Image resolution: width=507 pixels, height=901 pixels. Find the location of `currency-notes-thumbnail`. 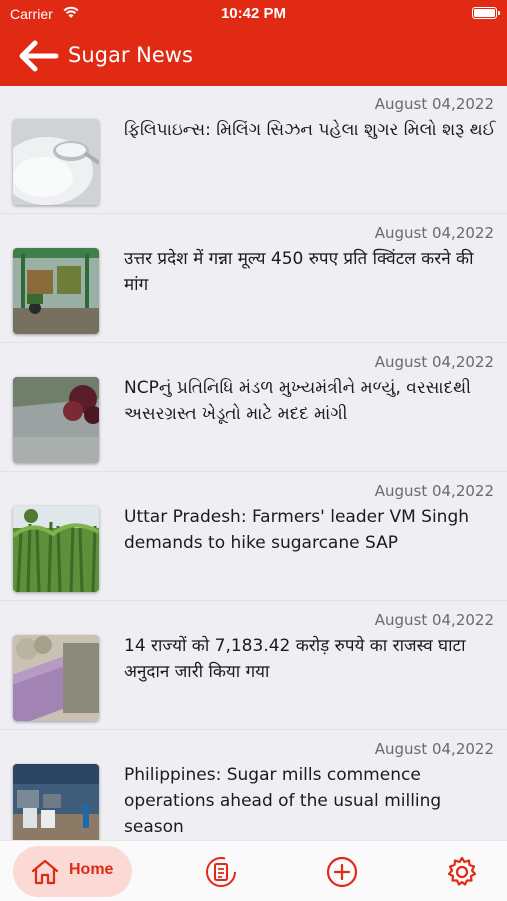

currency-notes-thumbnail is located at coordinates (56, 678).